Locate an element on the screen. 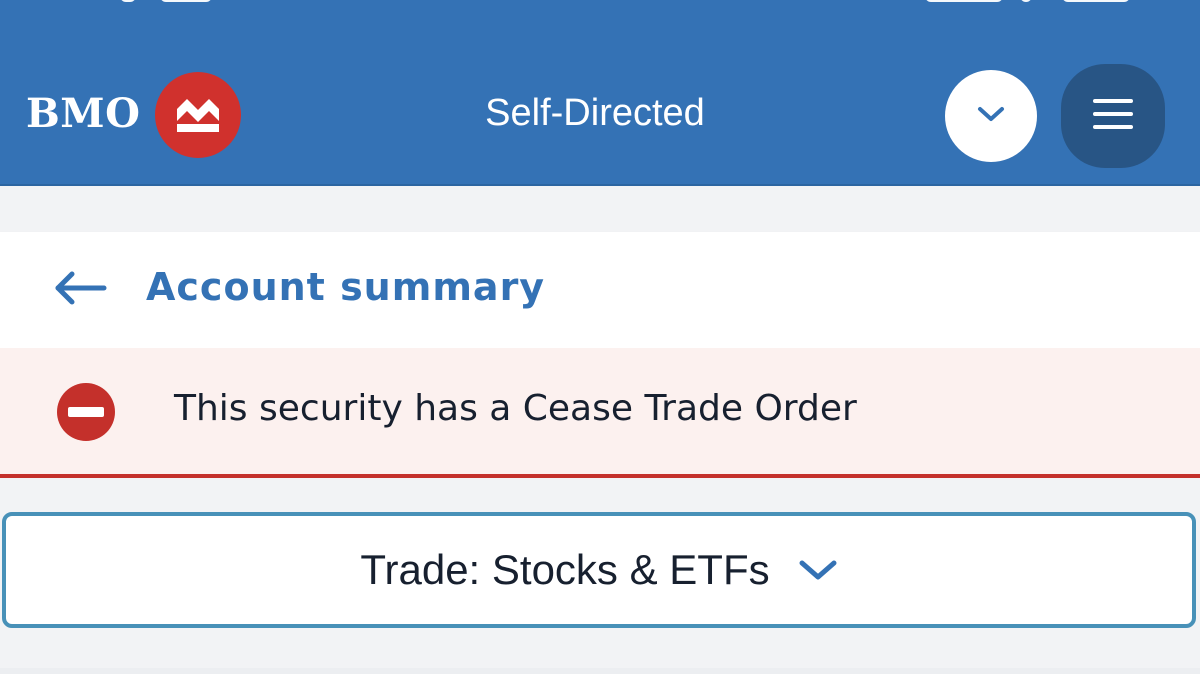 The height and width of the screenshot is (674, 1200). bmo-wordmark: BMO is located at coordinates (83, 113).